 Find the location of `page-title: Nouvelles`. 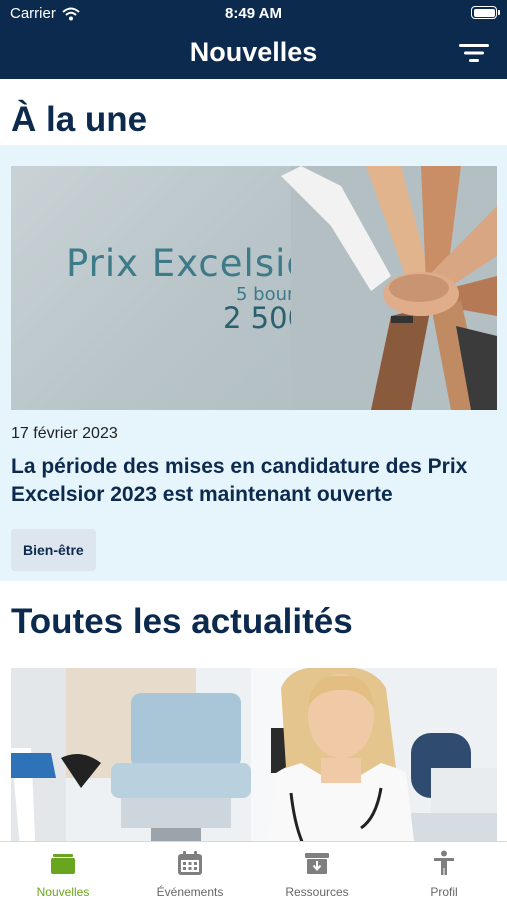

page-title: Nouvelles is located at coordinates (253, 52).